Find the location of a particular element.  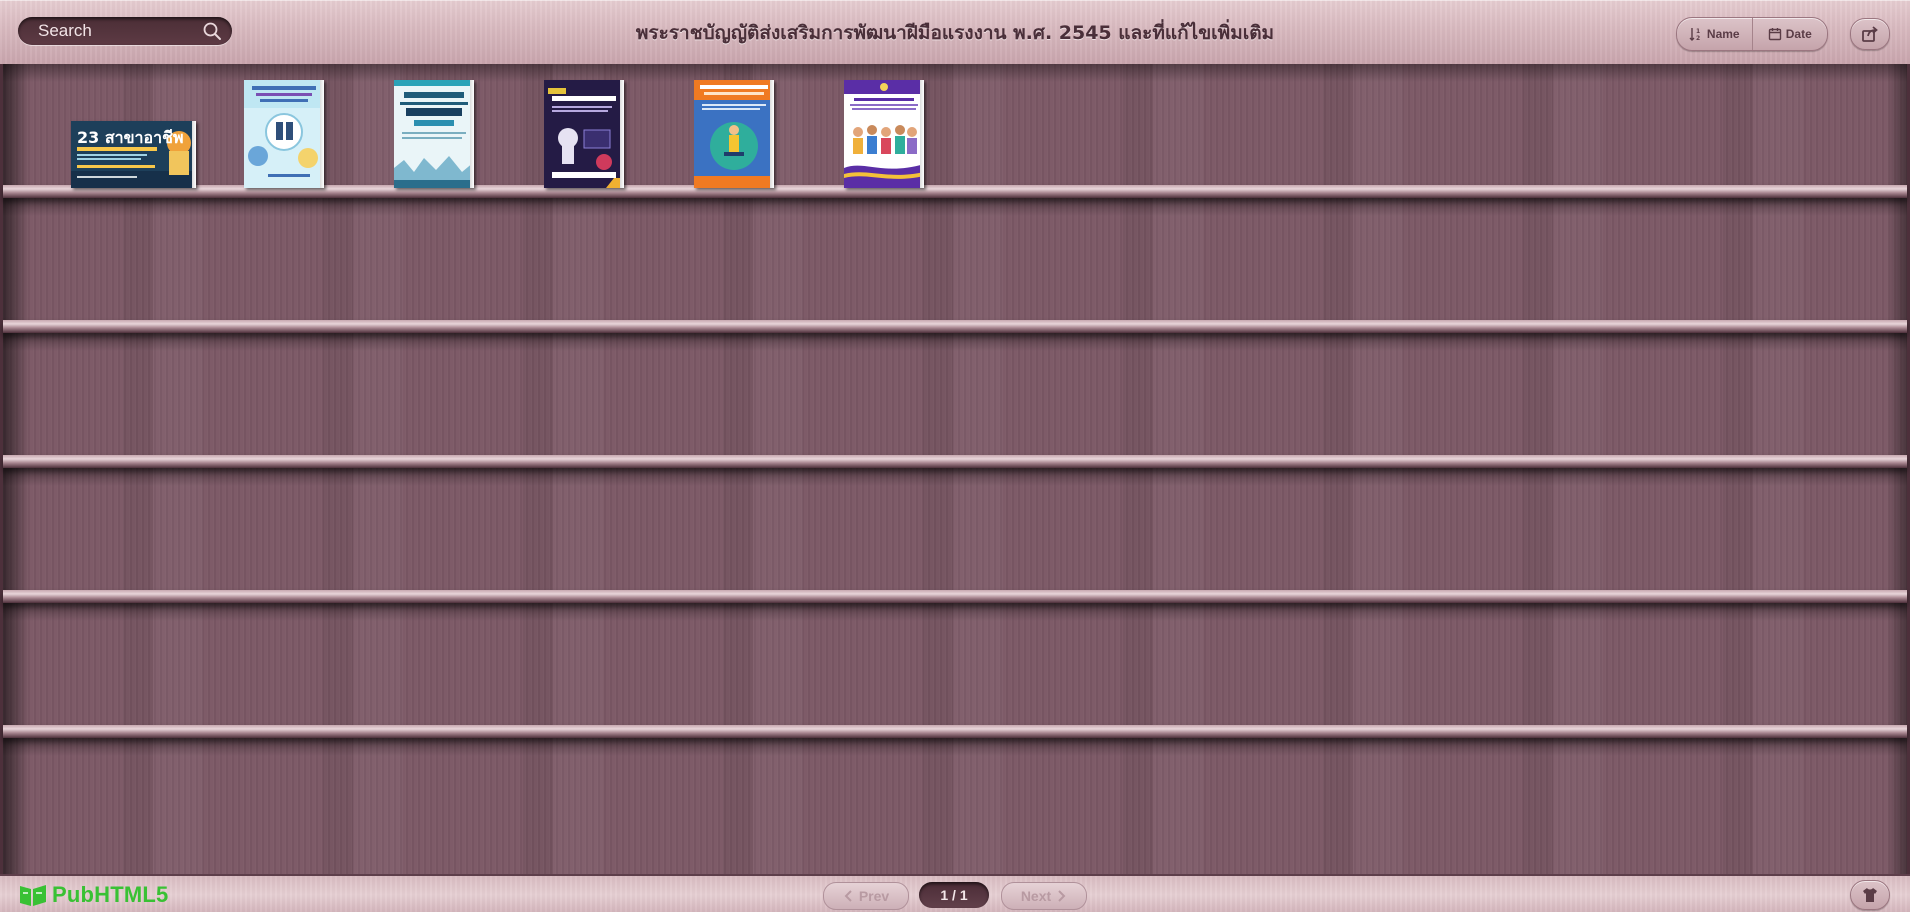

svg-text: 1 is located at coordinates (1698, 31).